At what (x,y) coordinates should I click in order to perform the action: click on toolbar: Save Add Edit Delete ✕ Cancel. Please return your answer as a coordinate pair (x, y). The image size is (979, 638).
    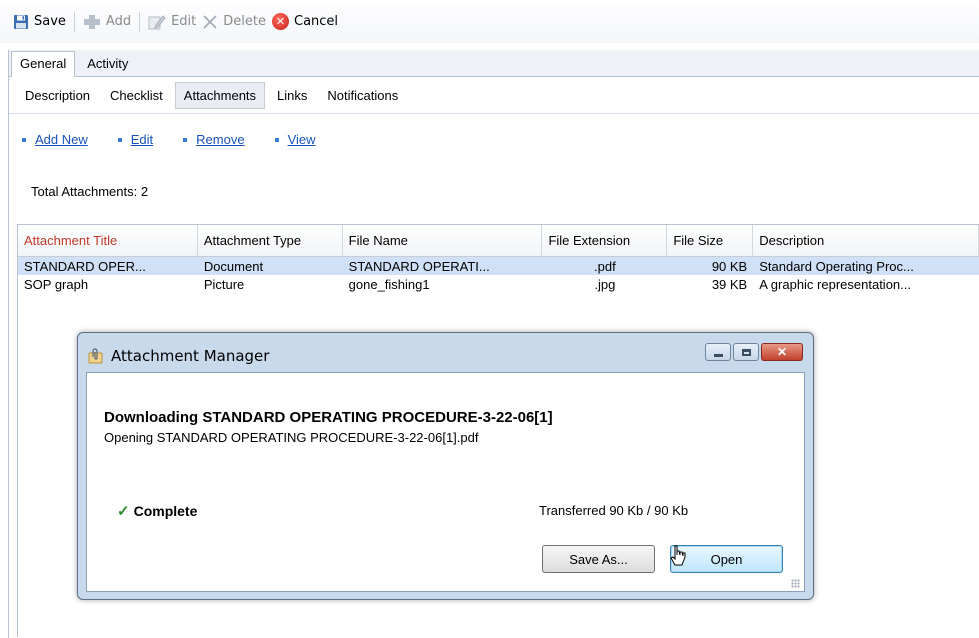
    Looking at the image, I should click on (489, 21).